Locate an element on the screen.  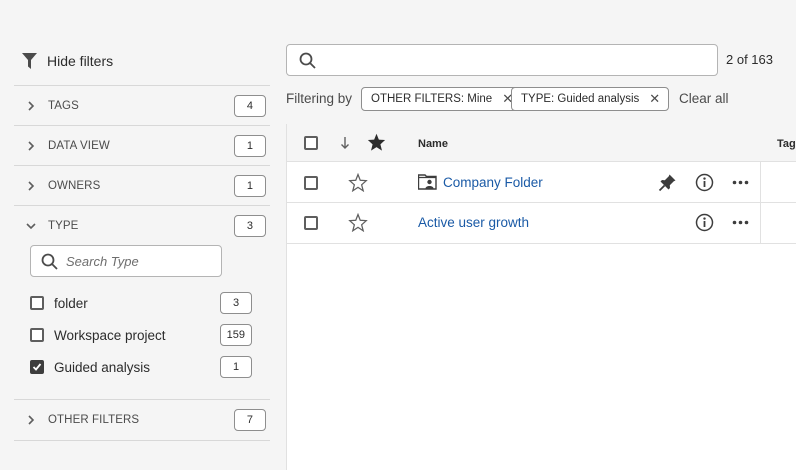
facet-tags: TAGS 4 is located at coordinates (142, 105).